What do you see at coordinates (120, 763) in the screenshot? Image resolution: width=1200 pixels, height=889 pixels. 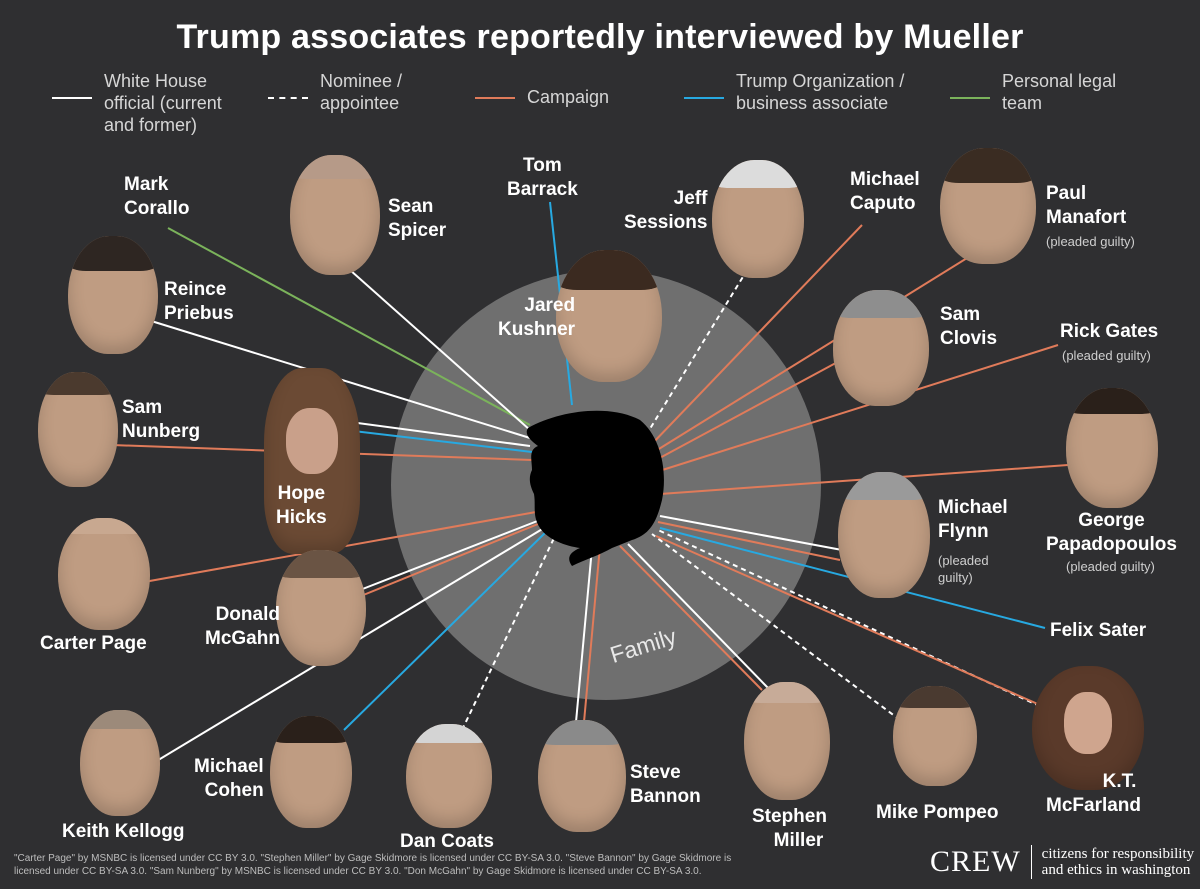 I see `keith-kellogg-photo` at bounding box center [120, 763].